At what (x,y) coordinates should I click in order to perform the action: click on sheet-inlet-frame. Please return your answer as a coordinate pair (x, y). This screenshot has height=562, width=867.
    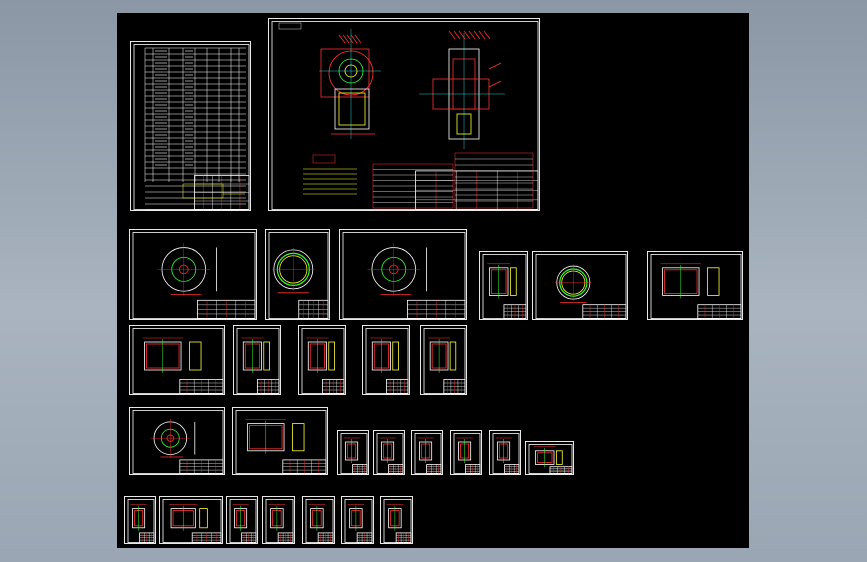
    Looking at the image, I should click on (280, 441).